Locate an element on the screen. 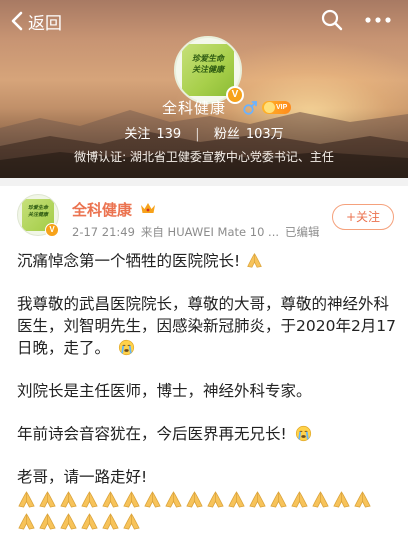 This screenshot has width=408, height=542. followers-label: 粉丝 is located at coordinates (226, 134).